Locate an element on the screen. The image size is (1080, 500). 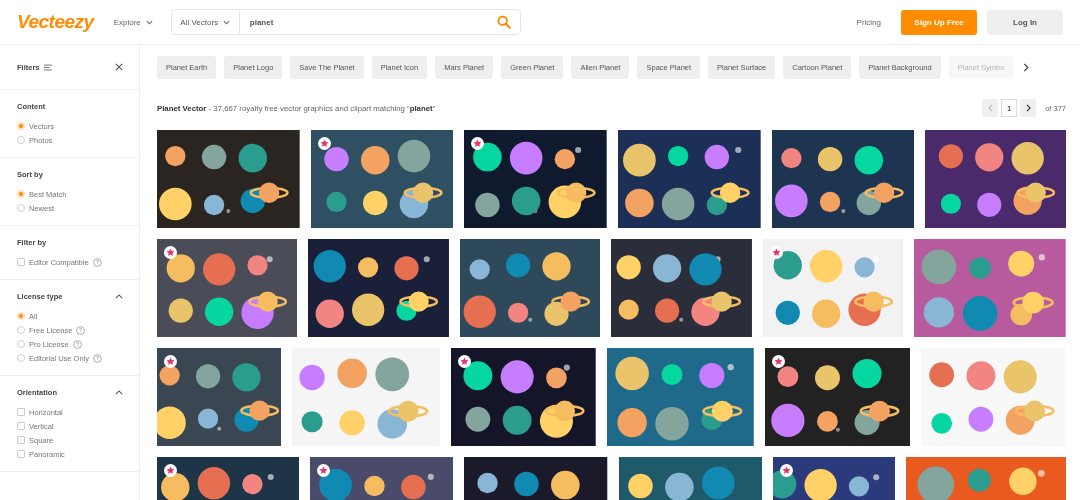
close-icon is located at coordinates (119, 67).